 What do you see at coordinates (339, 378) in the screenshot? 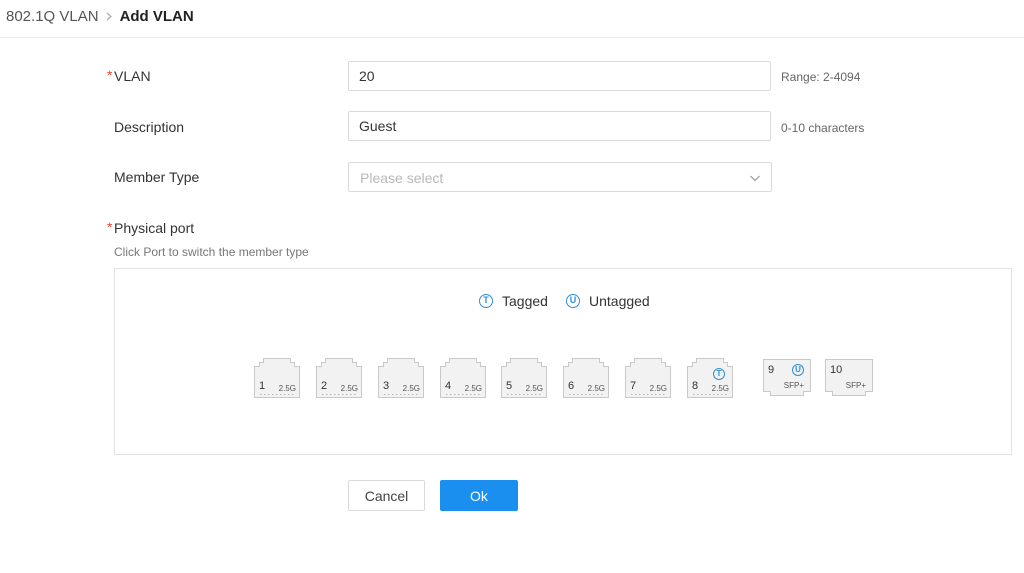
I see `port-2: 2 2.5G` at bounding box center [339, 378].